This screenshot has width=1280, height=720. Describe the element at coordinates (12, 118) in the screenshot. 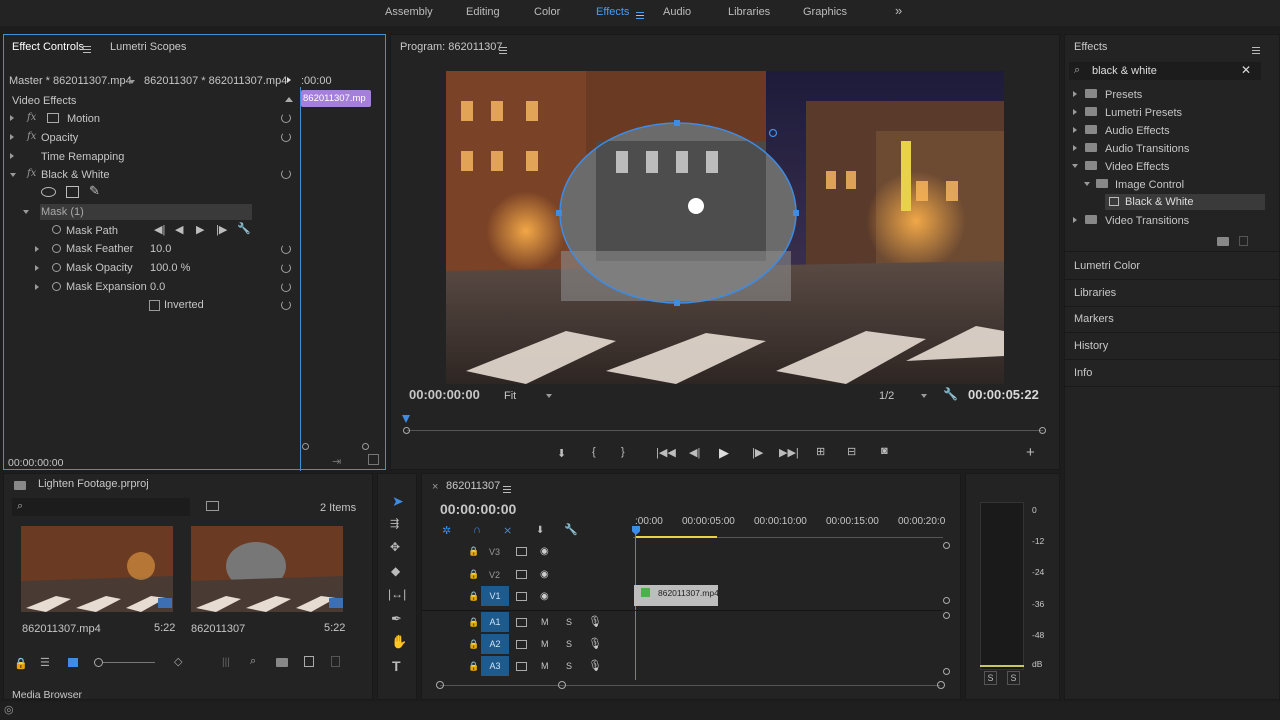

I see `expand-motion-icon` at that location.